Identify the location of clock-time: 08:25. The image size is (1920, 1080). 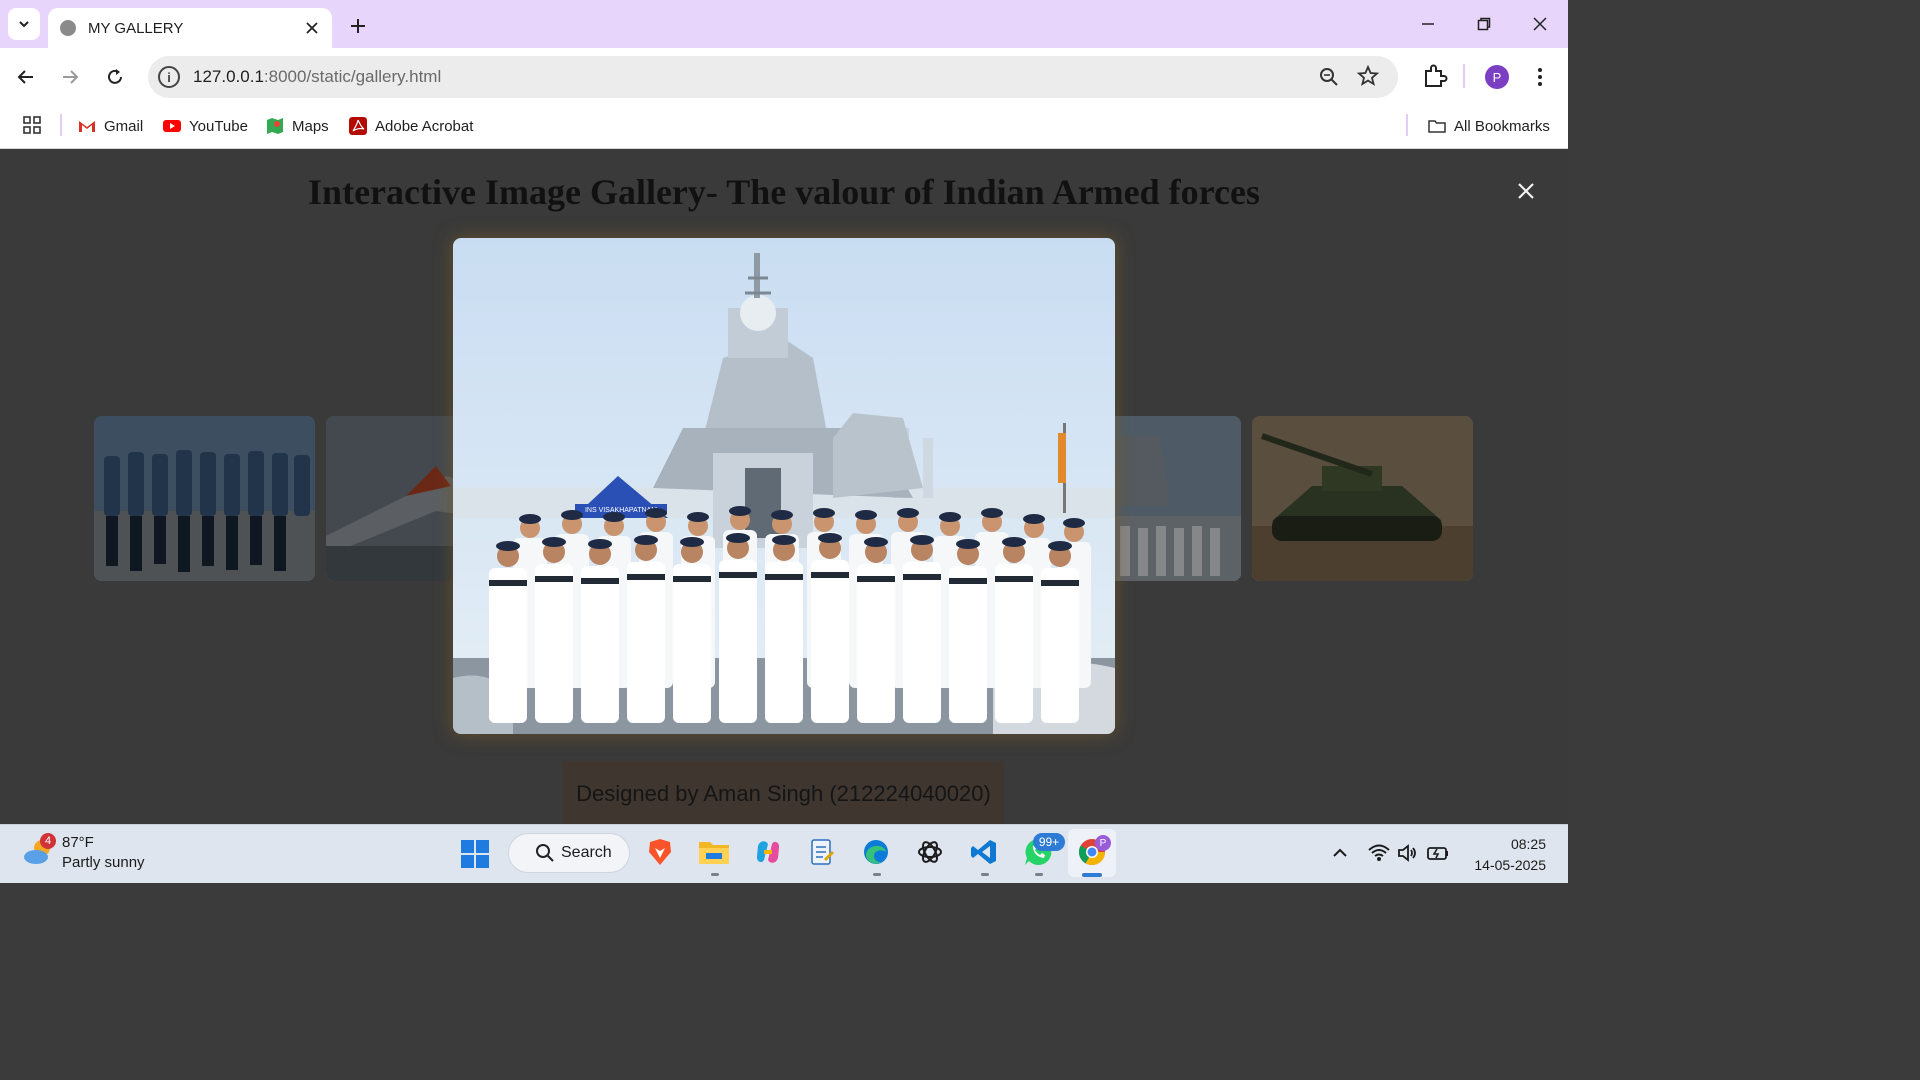
(1528, 844).